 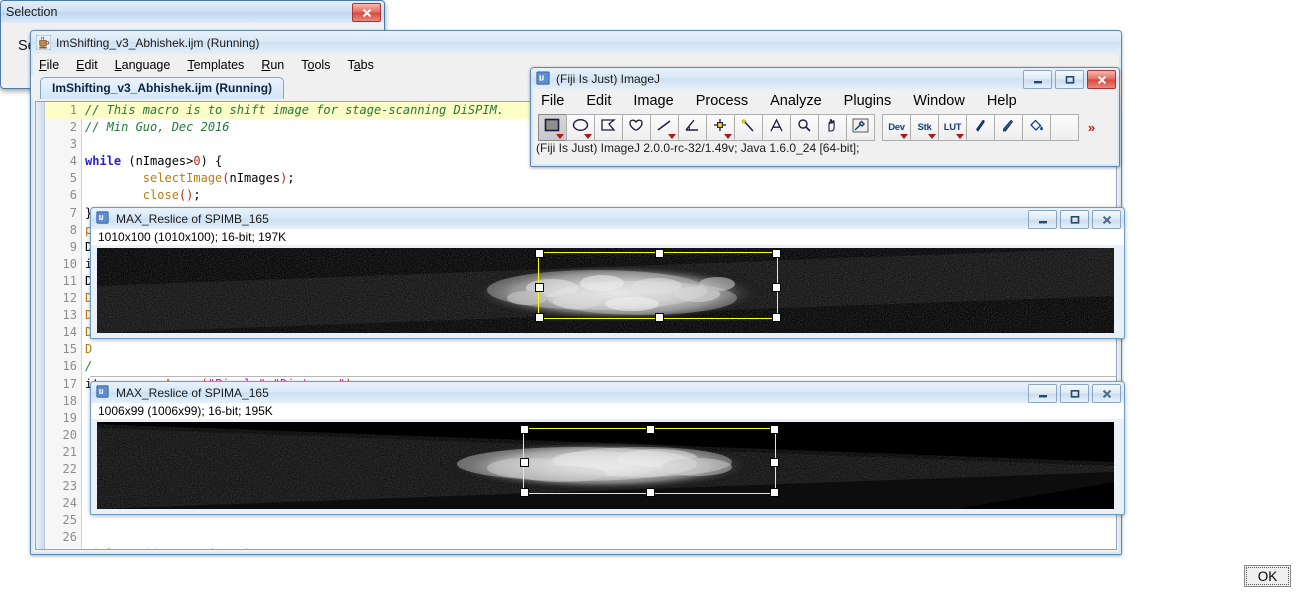 I want to click on image-b-window-buttons, so click(x=1074, y=219).